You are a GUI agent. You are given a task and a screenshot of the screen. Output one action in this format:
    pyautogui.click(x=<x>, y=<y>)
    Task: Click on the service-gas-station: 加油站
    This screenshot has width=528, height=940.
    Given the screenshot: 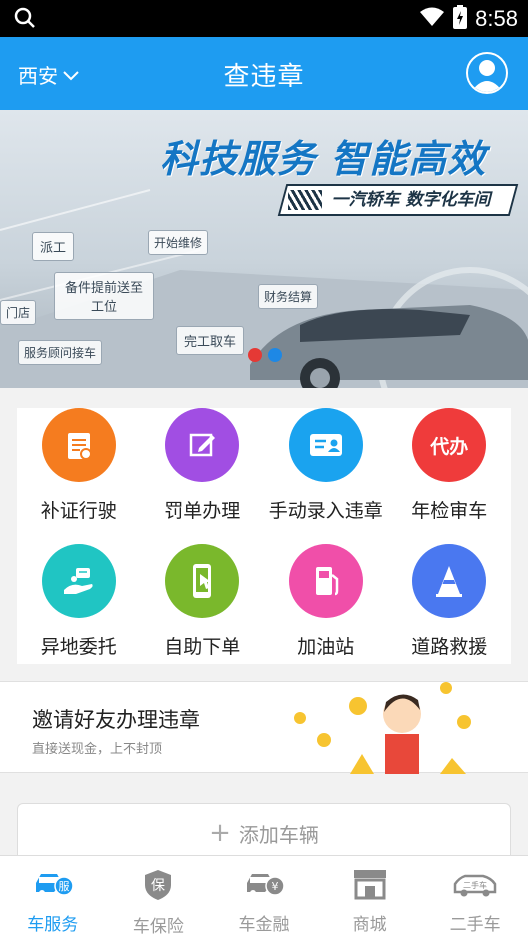 What is the action you would take?
    pyautogui.click(x=326, y=600)
    